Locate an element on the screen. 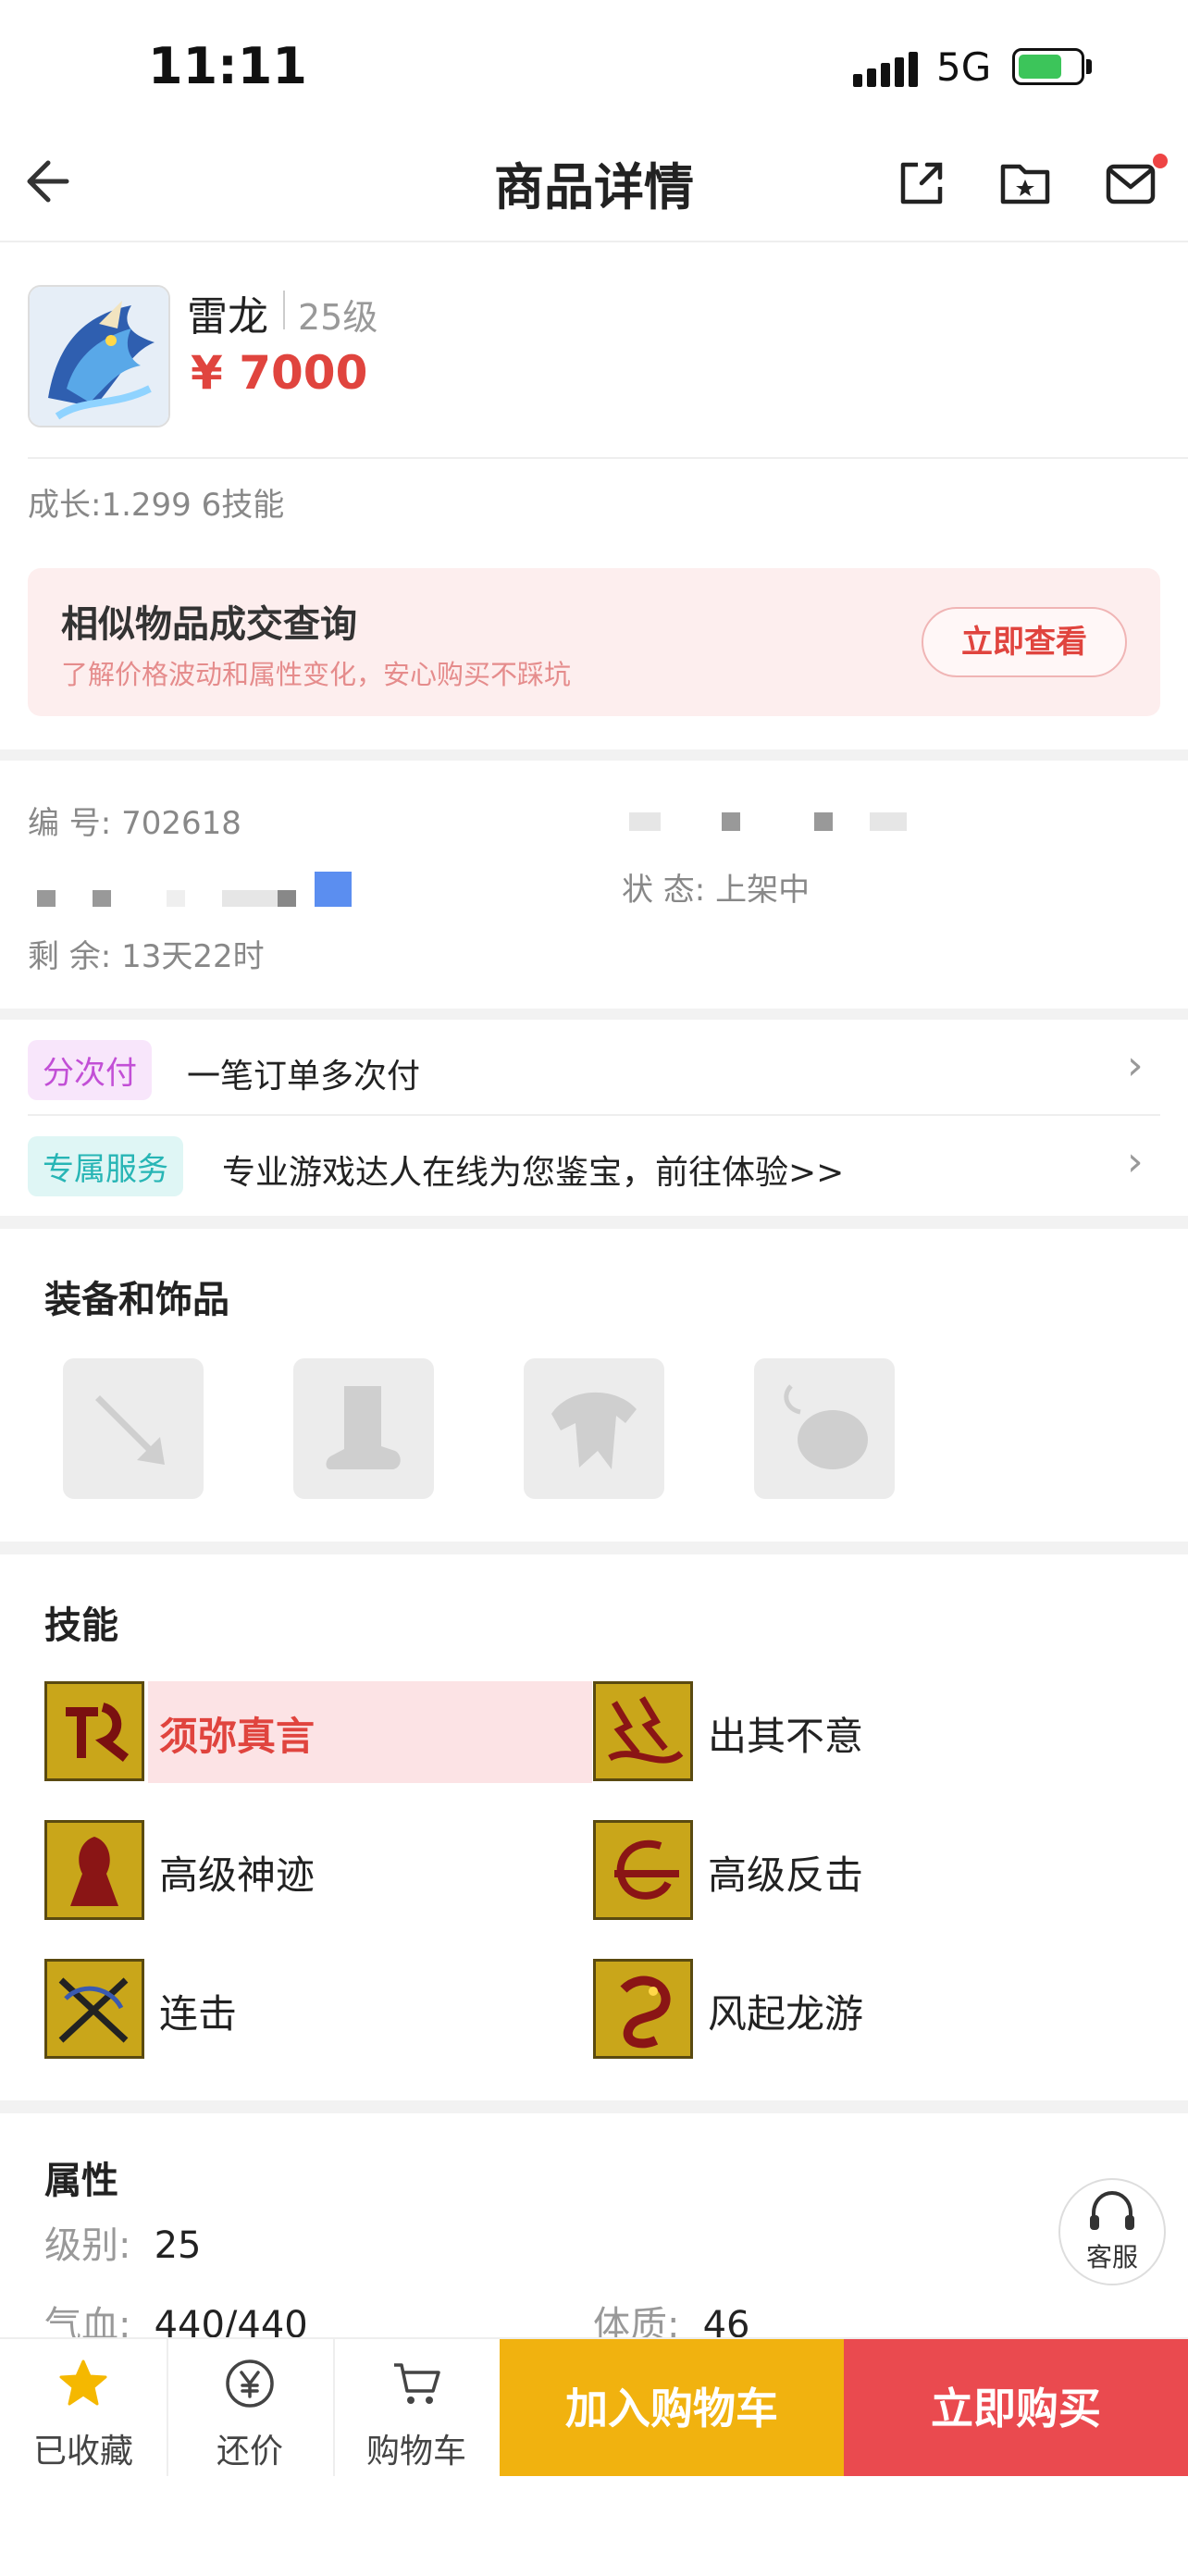  view-now-button: 立即查看 is located at coordinates (1024, 642).